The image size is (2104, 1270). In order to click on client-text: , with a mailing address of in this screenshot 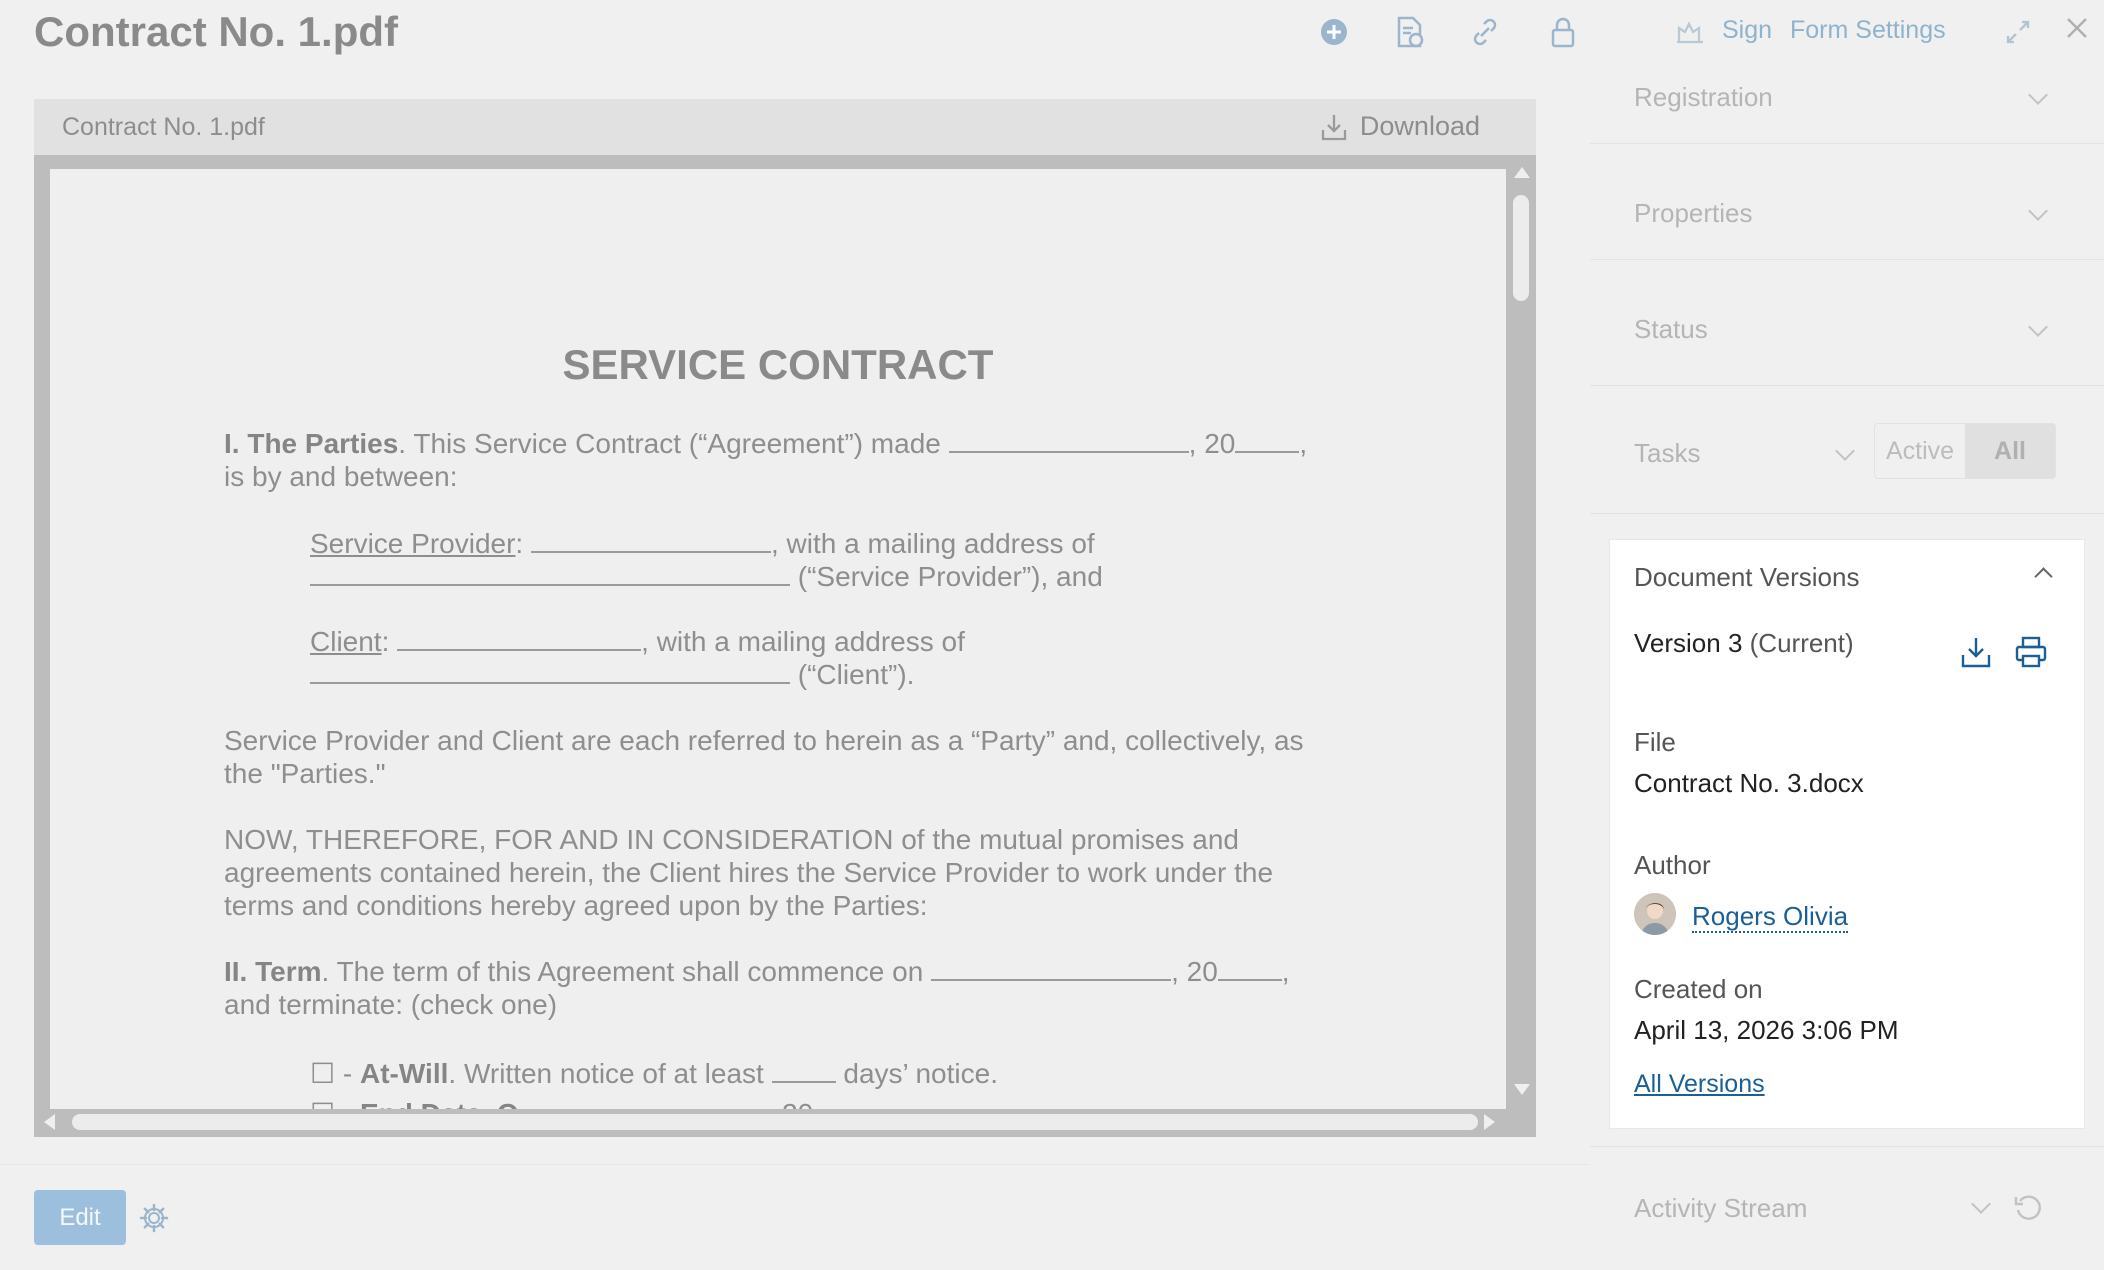, I will do `click(803, 641)`.